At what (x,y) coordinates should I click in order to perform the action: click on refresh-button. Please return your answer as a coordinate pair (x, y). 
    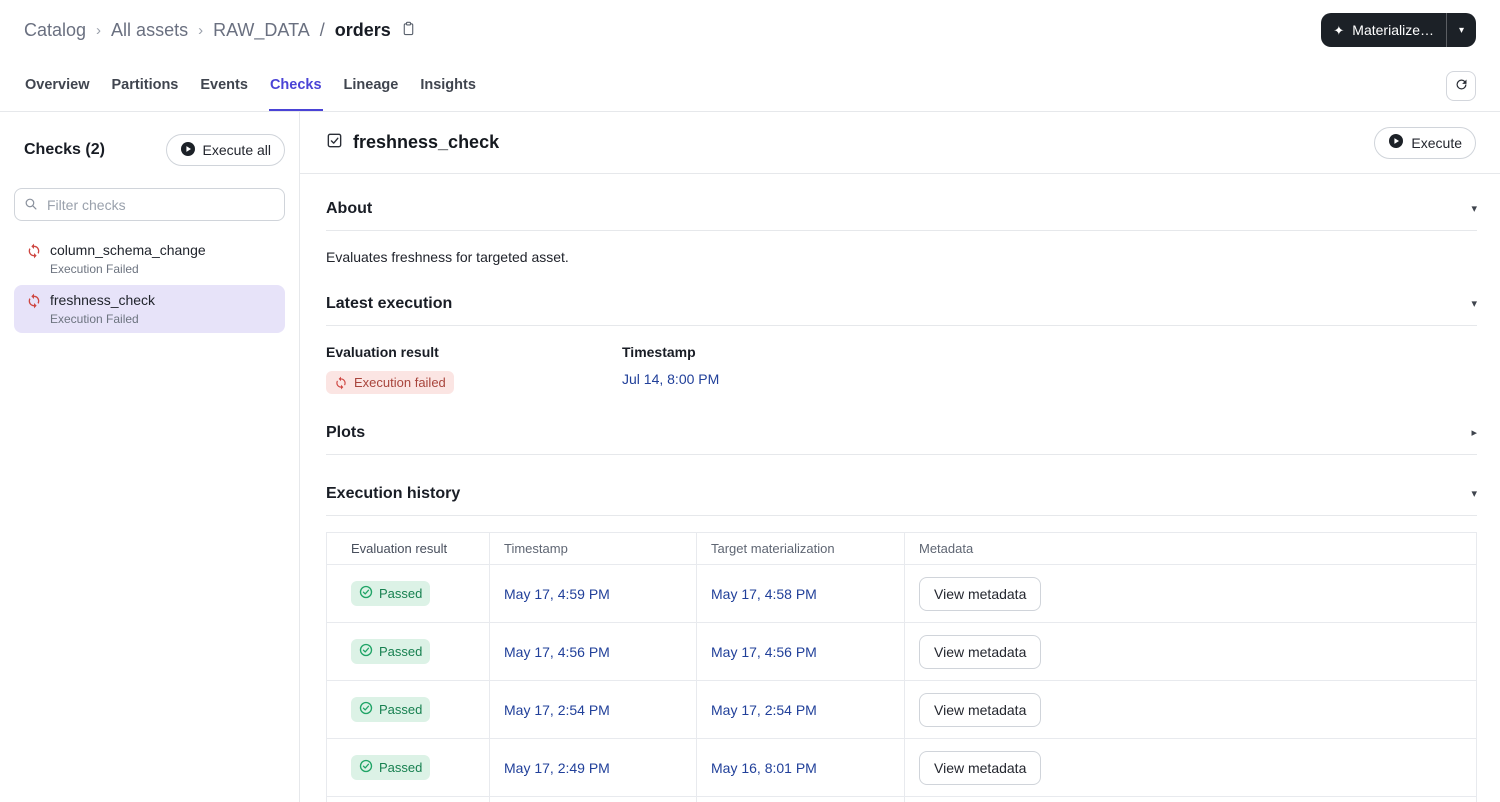
    Looking at the image, I should click on (1461, 85).